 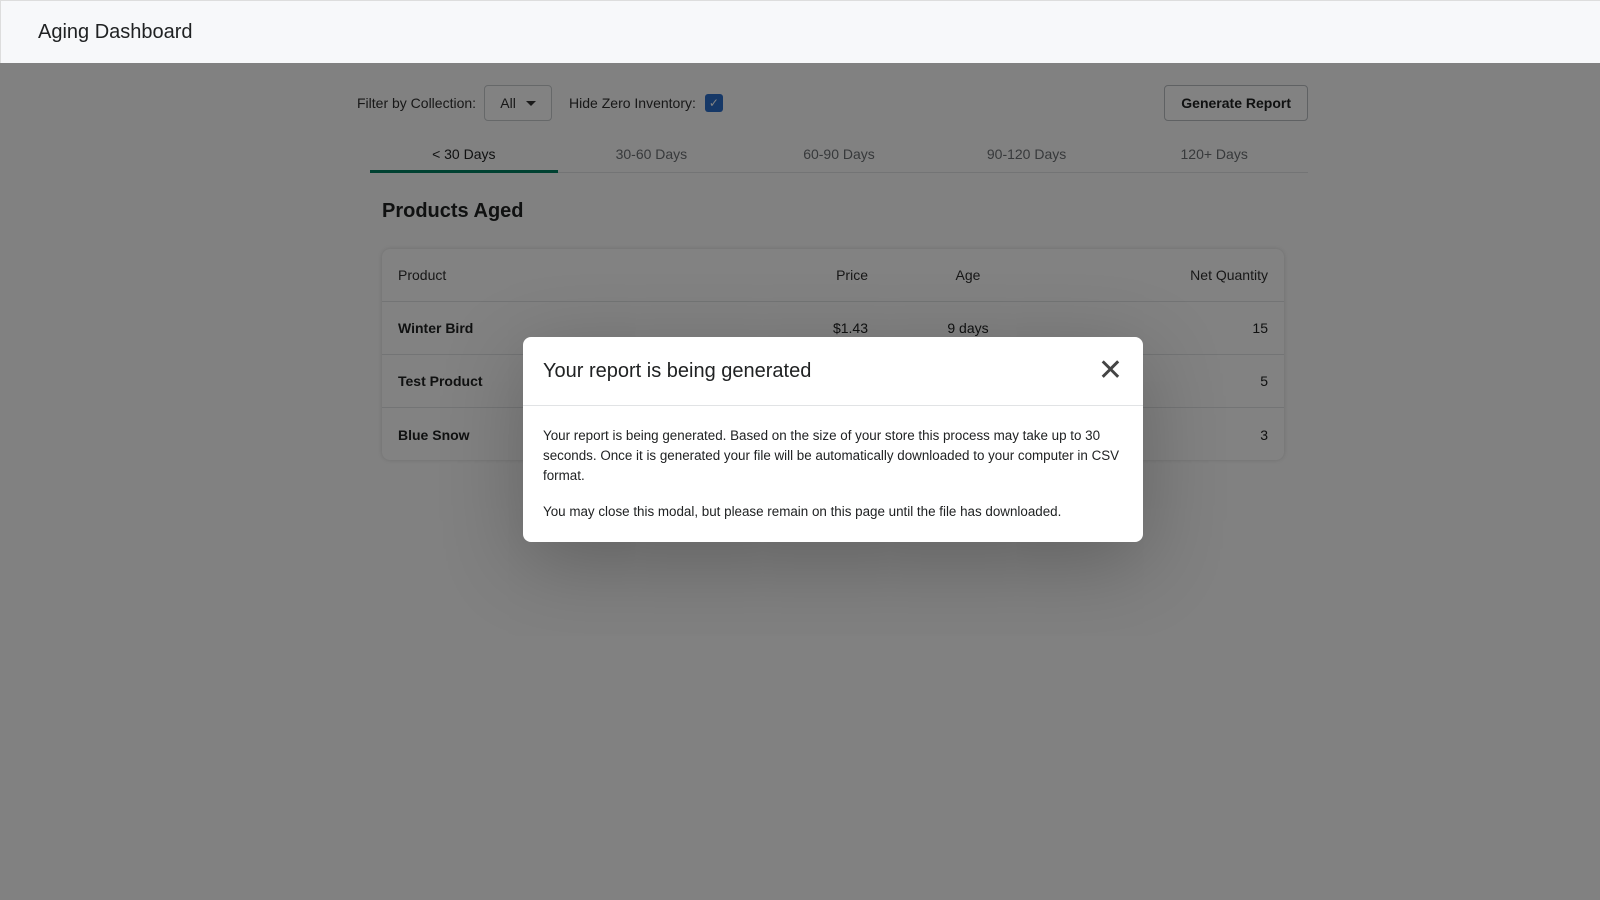 What do you see at coordinates (115, 32) in the screenshot?
I see `app-title: Aging Dashboard` at bounding box center [115, 32].